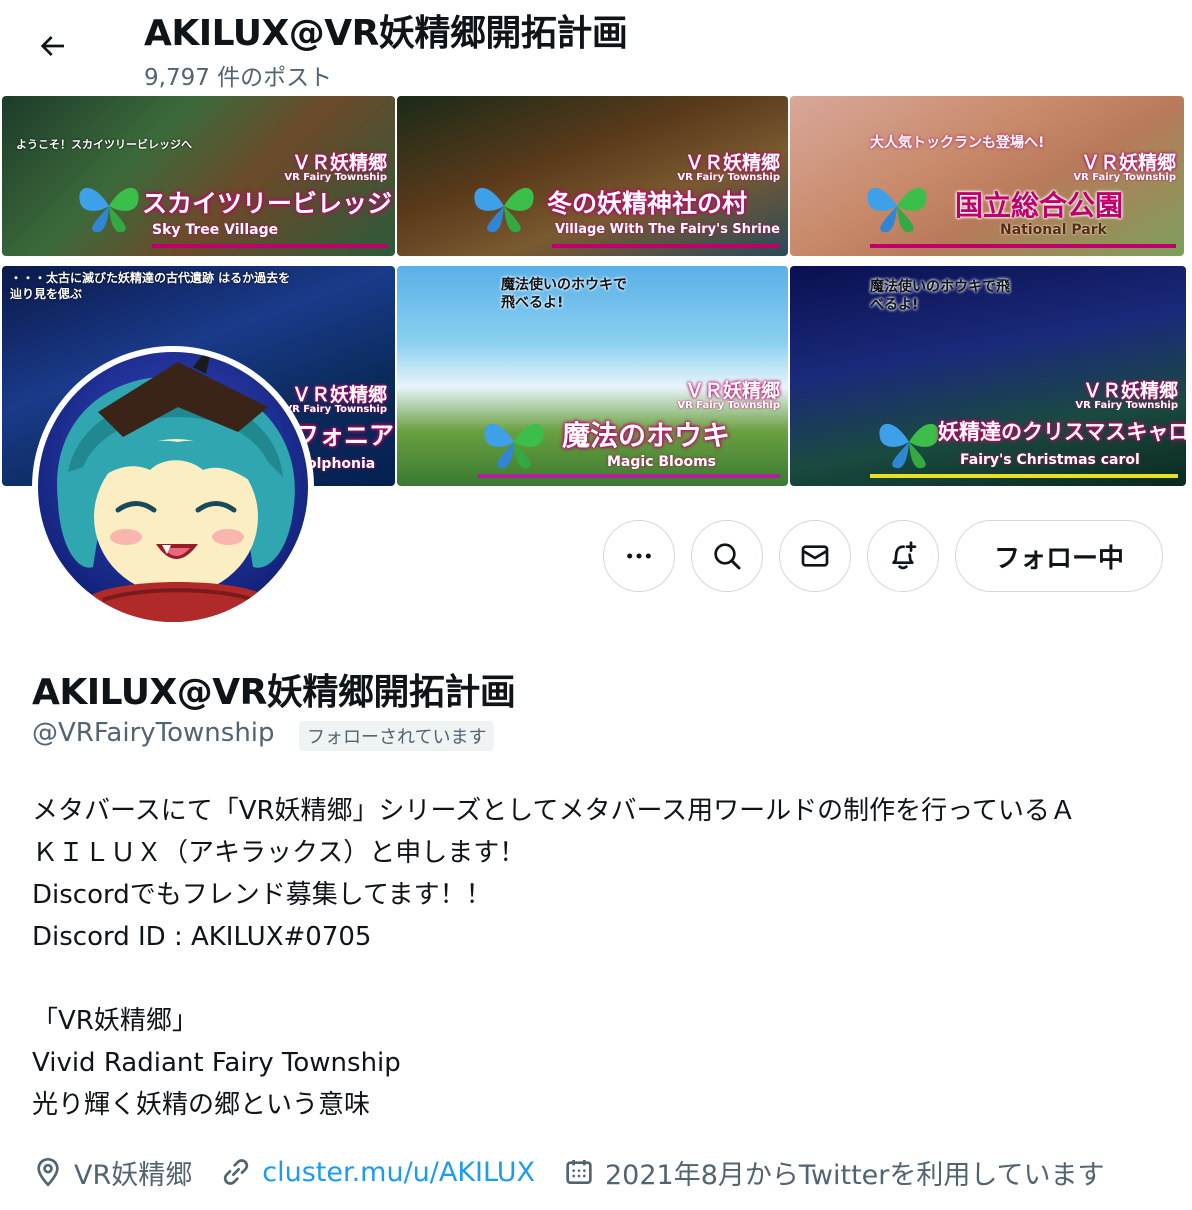 This screenshot has height=1210, width=1192. Describe the element at coordinates (238, 78) in the screenshot. I see `post-count: 9,797 件のポスト` at that location.